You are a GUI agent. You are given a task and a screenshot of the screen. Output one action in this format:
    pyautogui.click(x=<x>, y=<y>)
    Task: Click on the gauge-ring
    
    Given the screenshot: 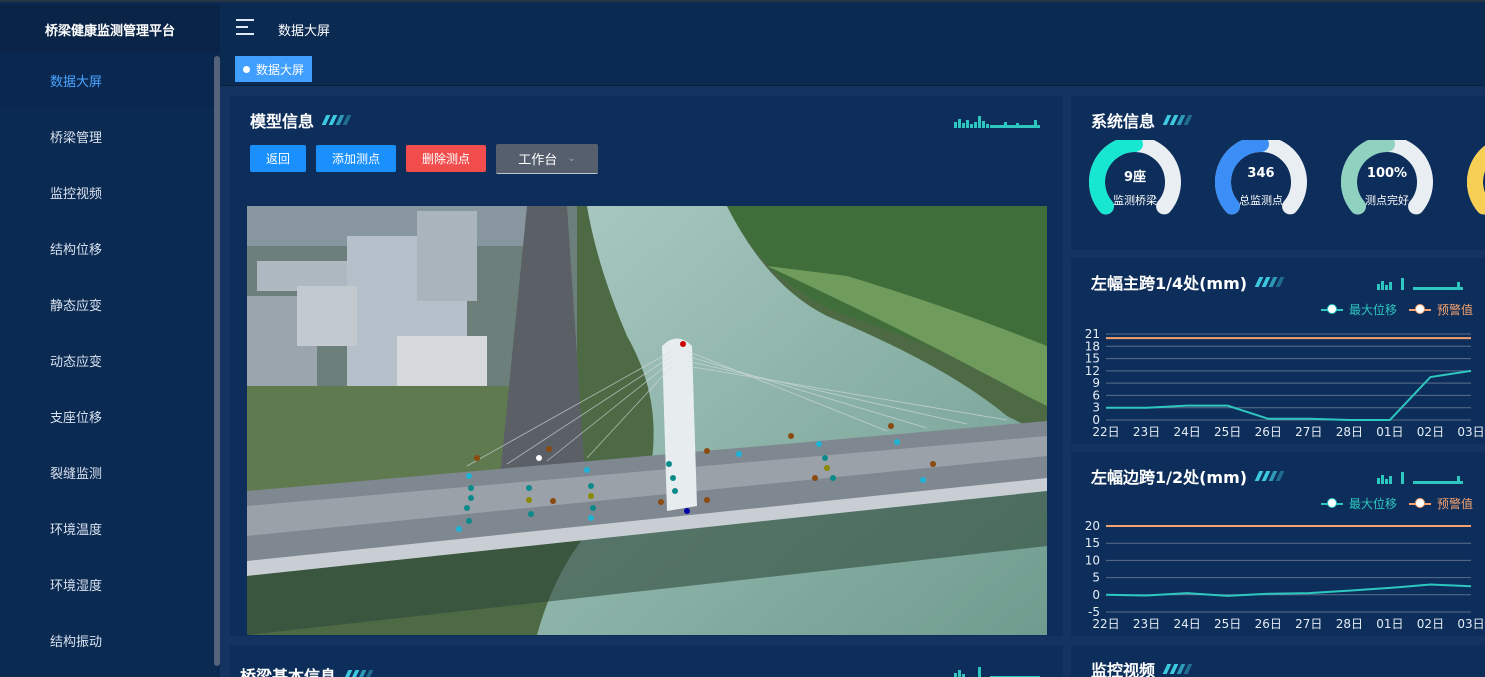 What is the action you would take?
    pyautogui.click(x=1476, y=180)
    